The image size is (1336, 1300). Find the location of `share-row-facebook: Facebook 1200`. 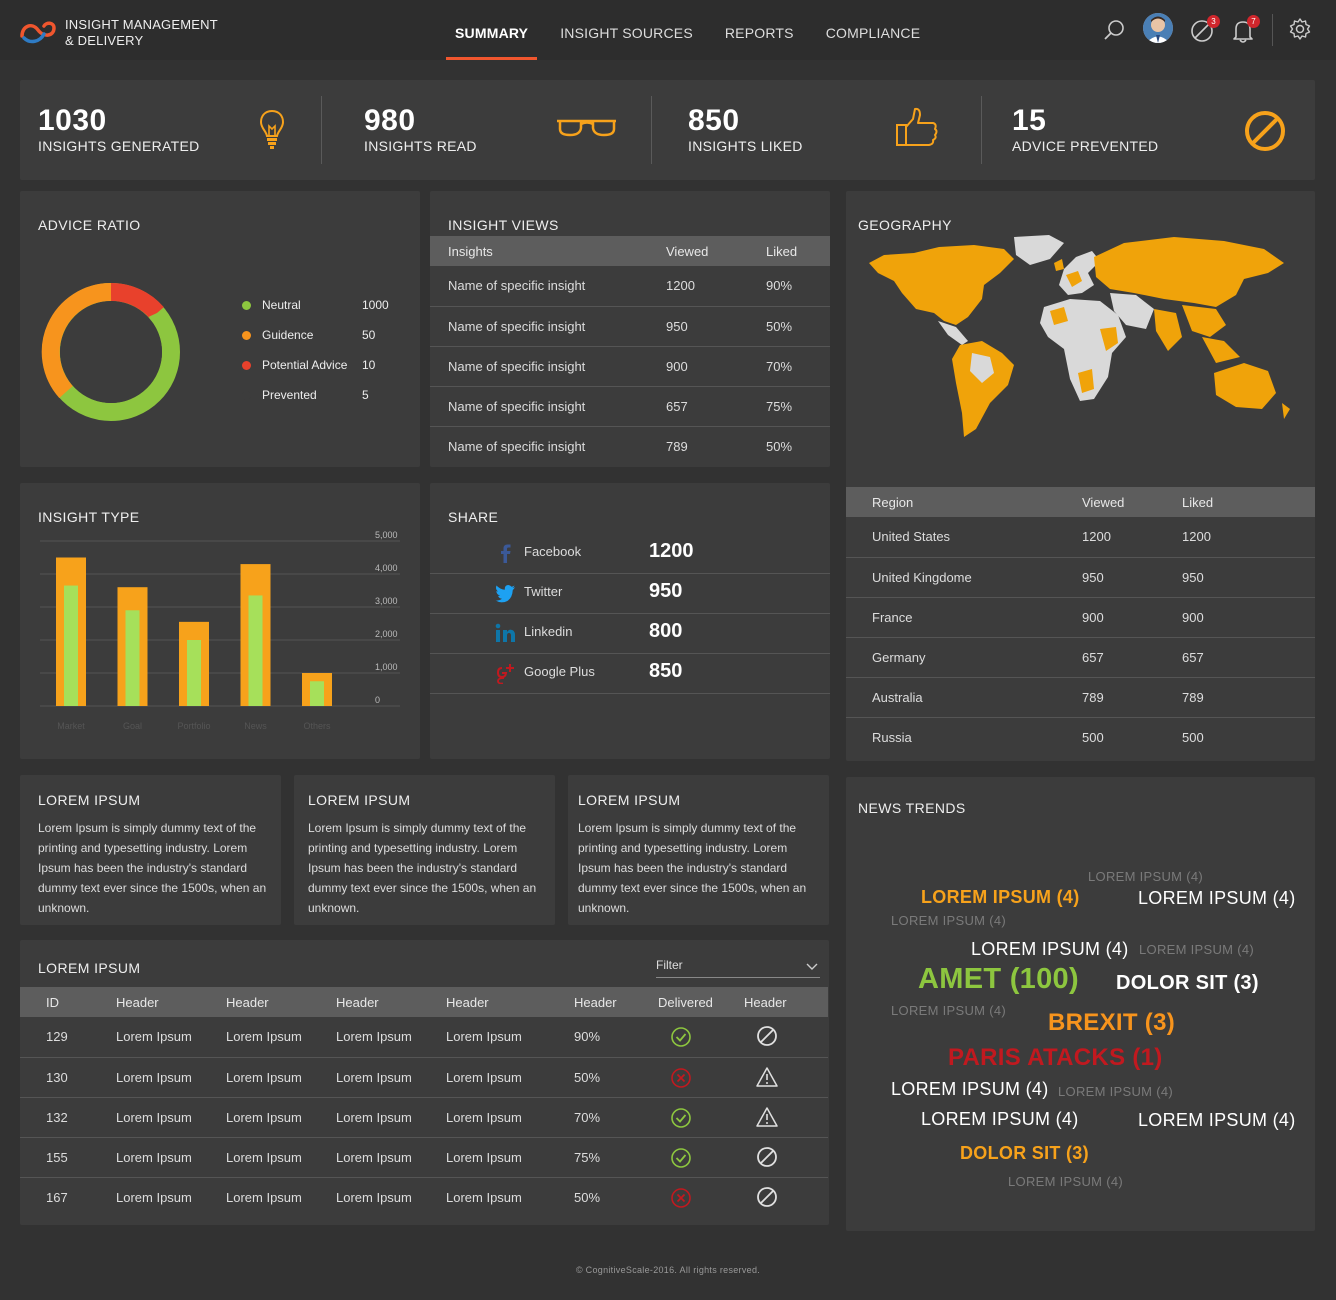

share-row-facebook: Facebook 1200 is located at coordinates (630, 554).